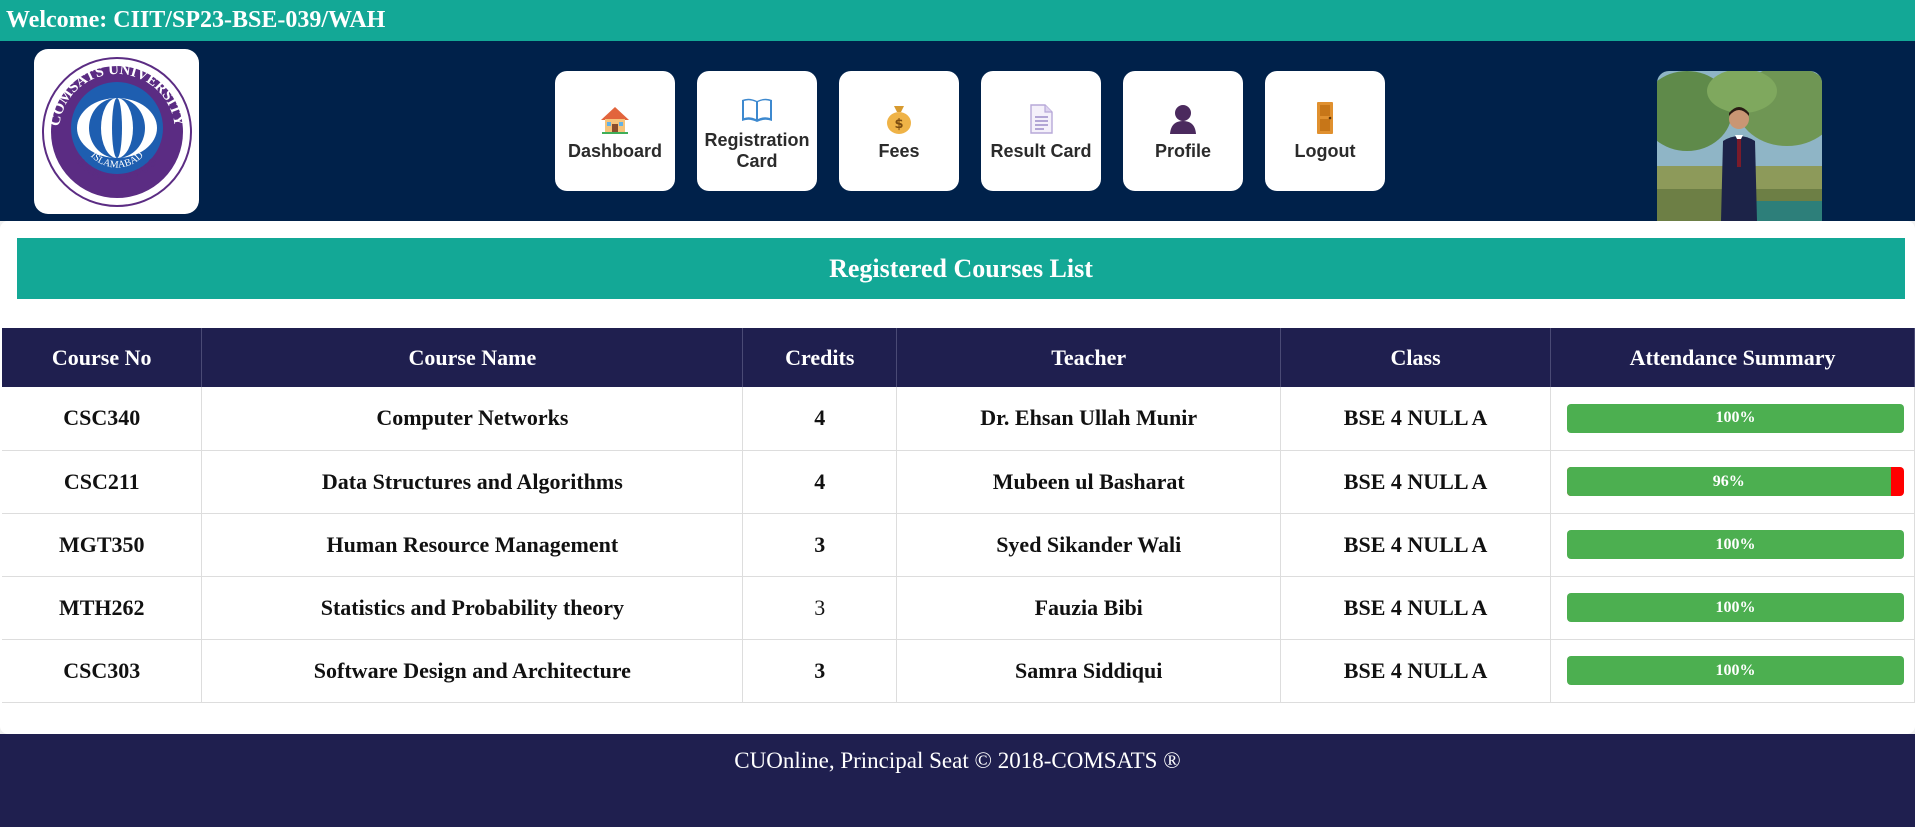  What do you see at coordinates (102, 671) in the screenshot?
I see `course-no-cell: CSC303` at bounding box center [102, 671].